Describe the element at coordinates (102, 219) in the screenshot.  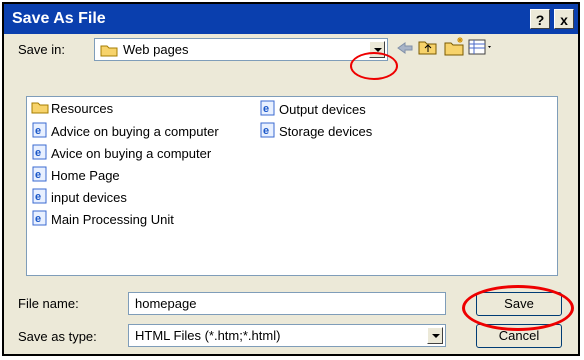
I see `list-item: e Main Processing Unit` at that location.